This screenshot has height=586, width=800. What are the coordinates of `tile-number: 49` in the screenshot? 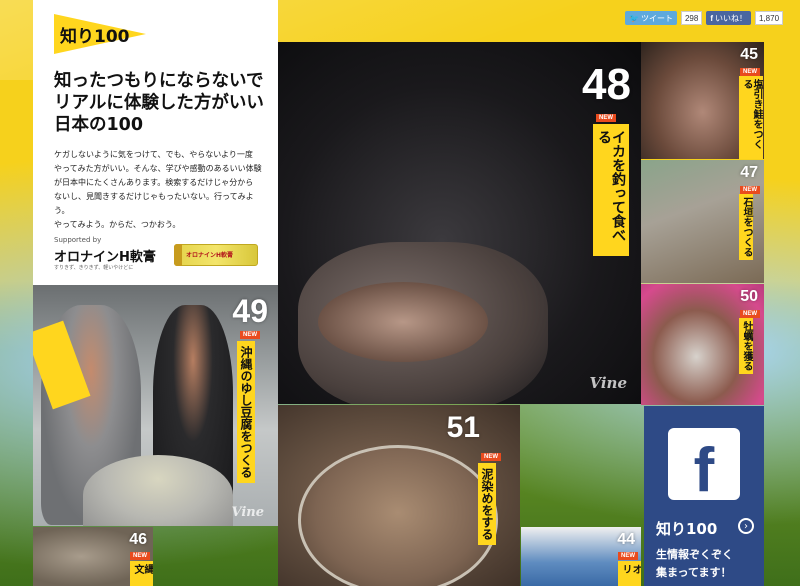 It's located at (250, 311).